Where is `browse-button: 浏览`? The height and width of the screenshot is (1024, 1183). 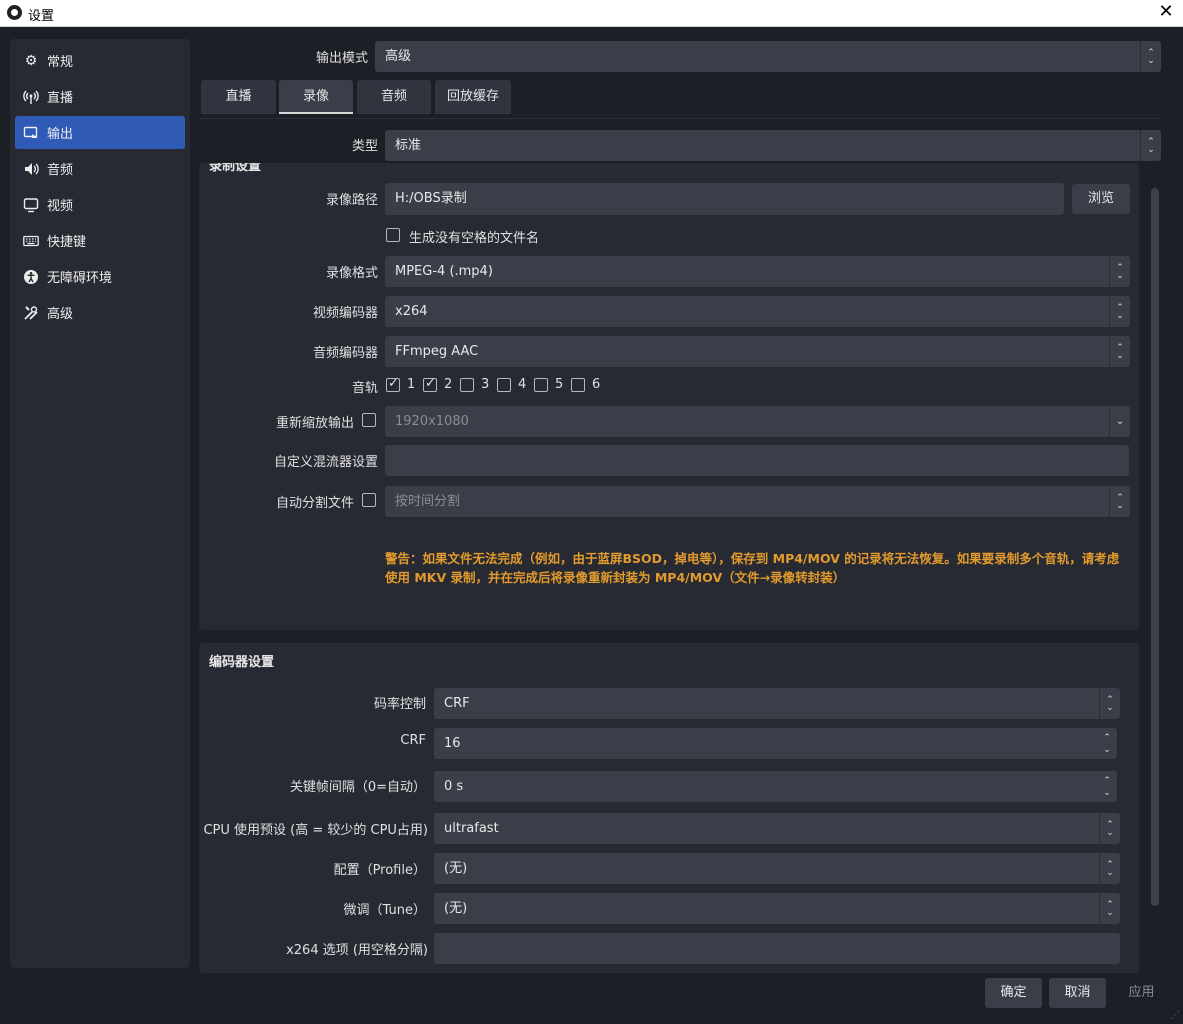
browse-button: 浏览 is located at coordinates (1101, 199).